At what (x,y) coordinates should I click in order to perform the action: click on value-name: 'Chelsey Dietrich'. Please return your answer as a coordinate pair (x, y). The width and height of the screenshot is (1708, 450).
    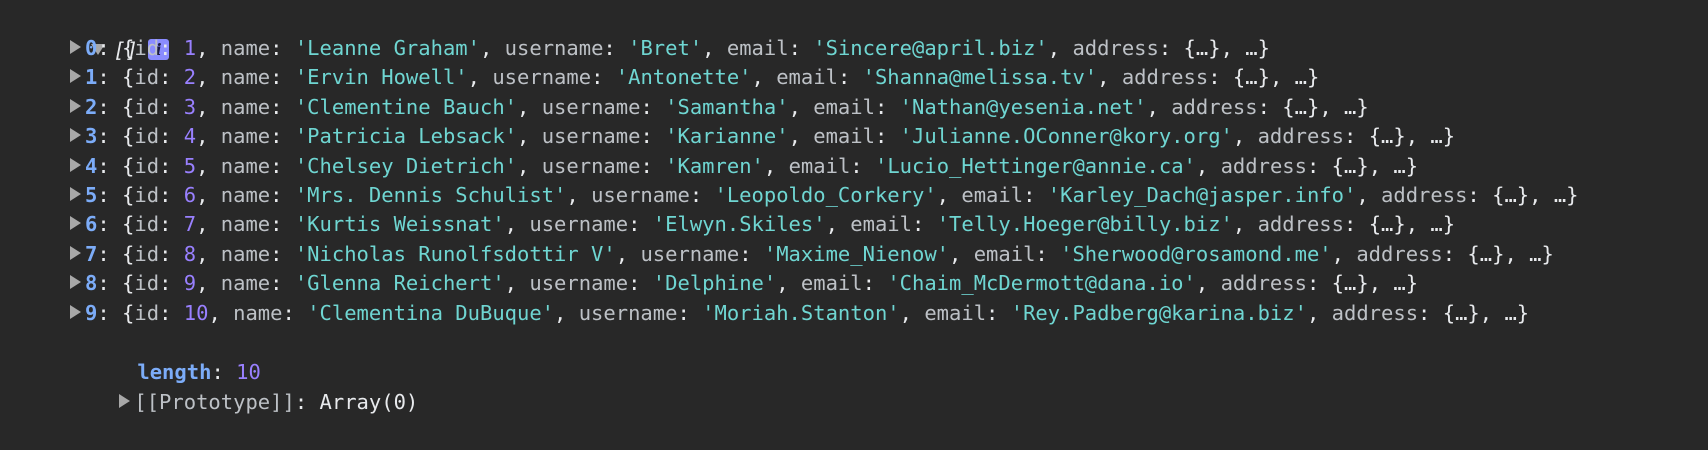
    Looking at the image, I should click on (406, 165).